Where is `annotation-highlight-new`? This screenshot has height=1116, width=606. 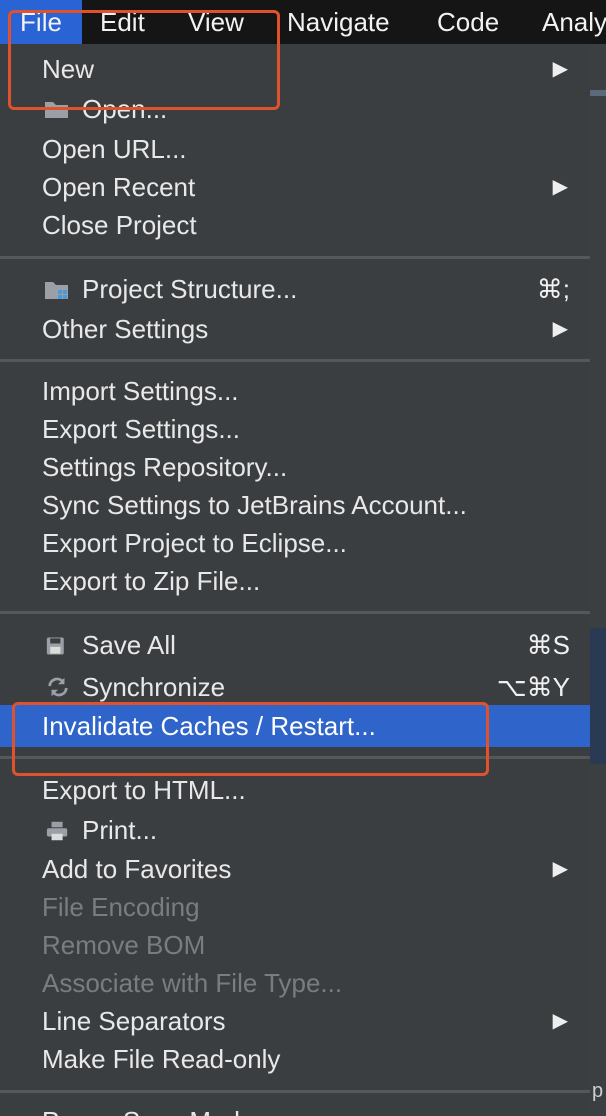
annotation-highlight-new is located at coordinates (144, 60).